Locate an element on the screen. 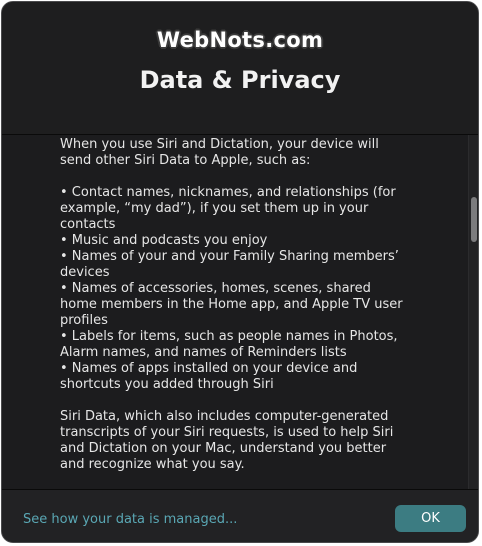 This screenshot has height=546, width=482. ok-button: OK is located at coordinates (430, 518).